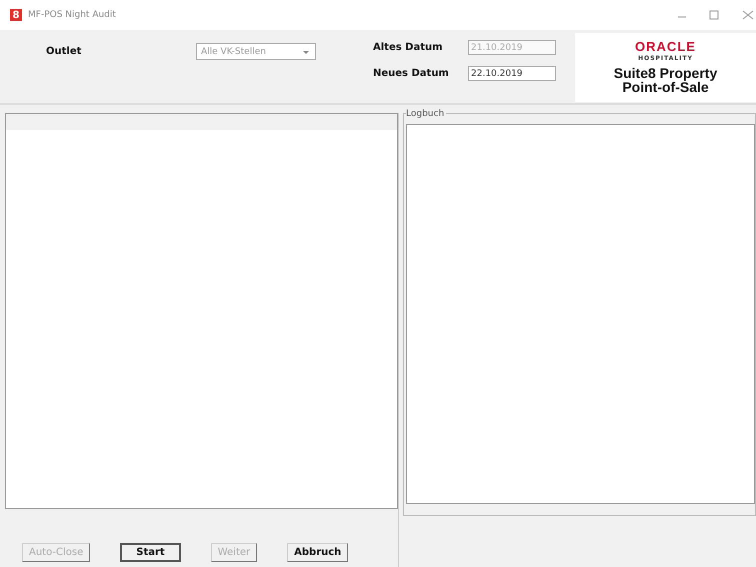 The height and width of the screenshot is (567, 756). Describe the element at coordinates (512, 47) in the screenshot. I see `old-date-field: 21.10.2019` at that location.